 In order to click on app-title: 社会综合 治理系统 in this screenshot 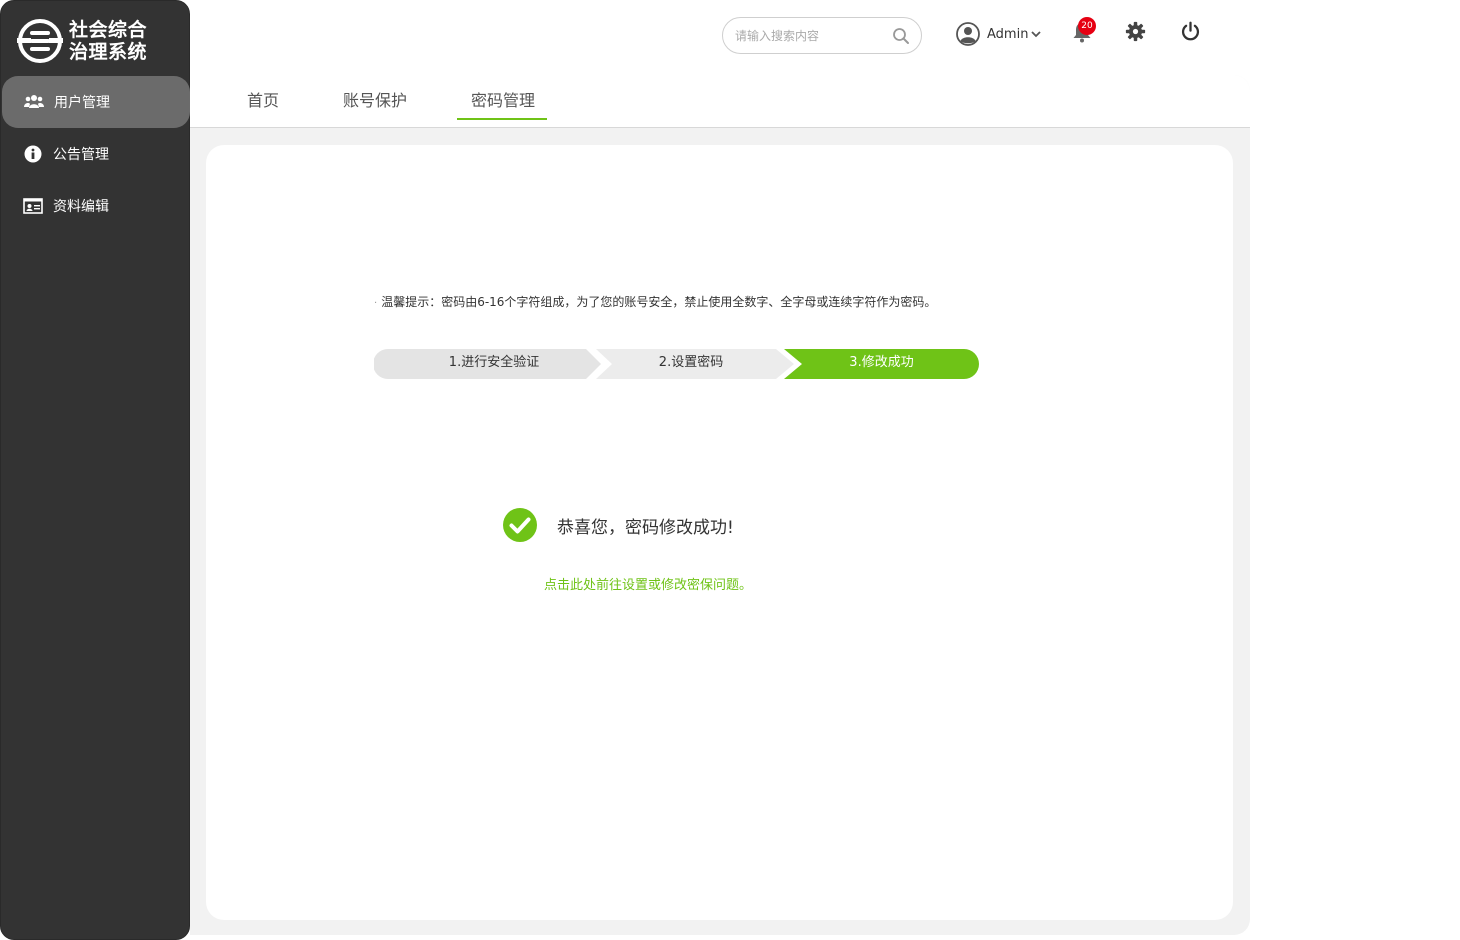, I will do `click(108, 41)`.